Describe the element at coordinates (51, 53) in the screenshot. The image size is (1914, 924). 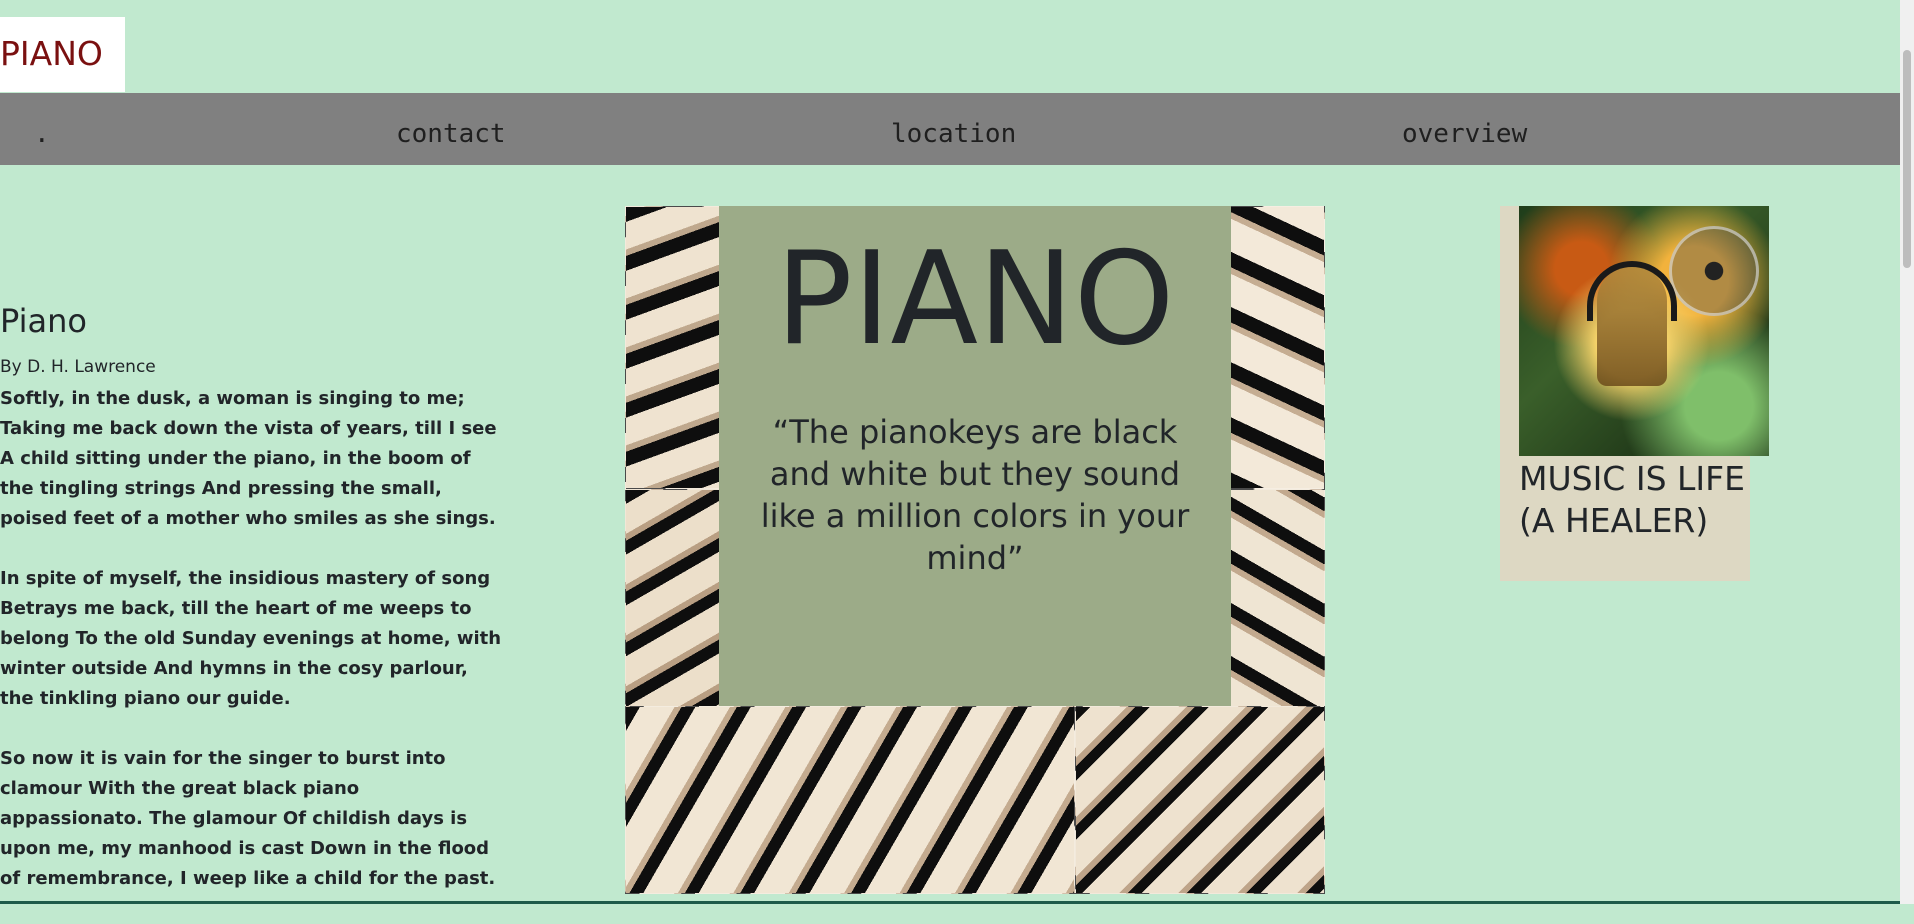
I see `site-logo: PIANO` at that location.